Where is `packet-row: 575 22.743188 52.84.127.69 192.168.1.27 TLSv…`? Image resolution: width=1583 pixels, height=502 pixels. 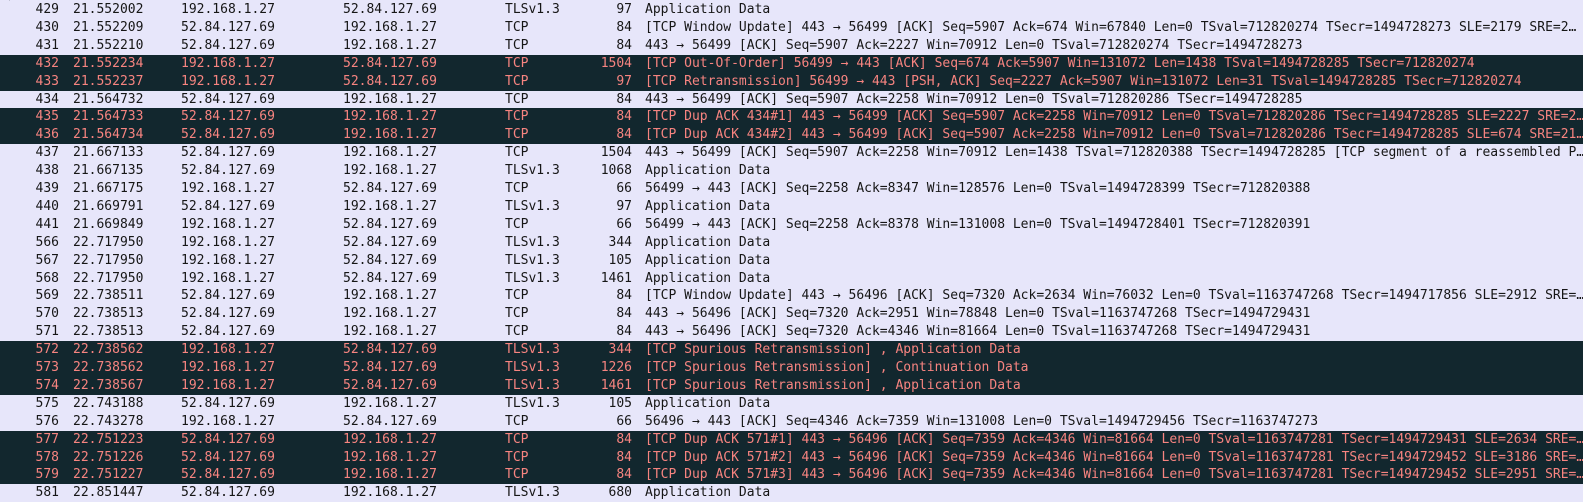 packet-row: 575 22.743188 52.84.127.69 192.168.1.27 TLSv… is located at coordinates (791, 403).